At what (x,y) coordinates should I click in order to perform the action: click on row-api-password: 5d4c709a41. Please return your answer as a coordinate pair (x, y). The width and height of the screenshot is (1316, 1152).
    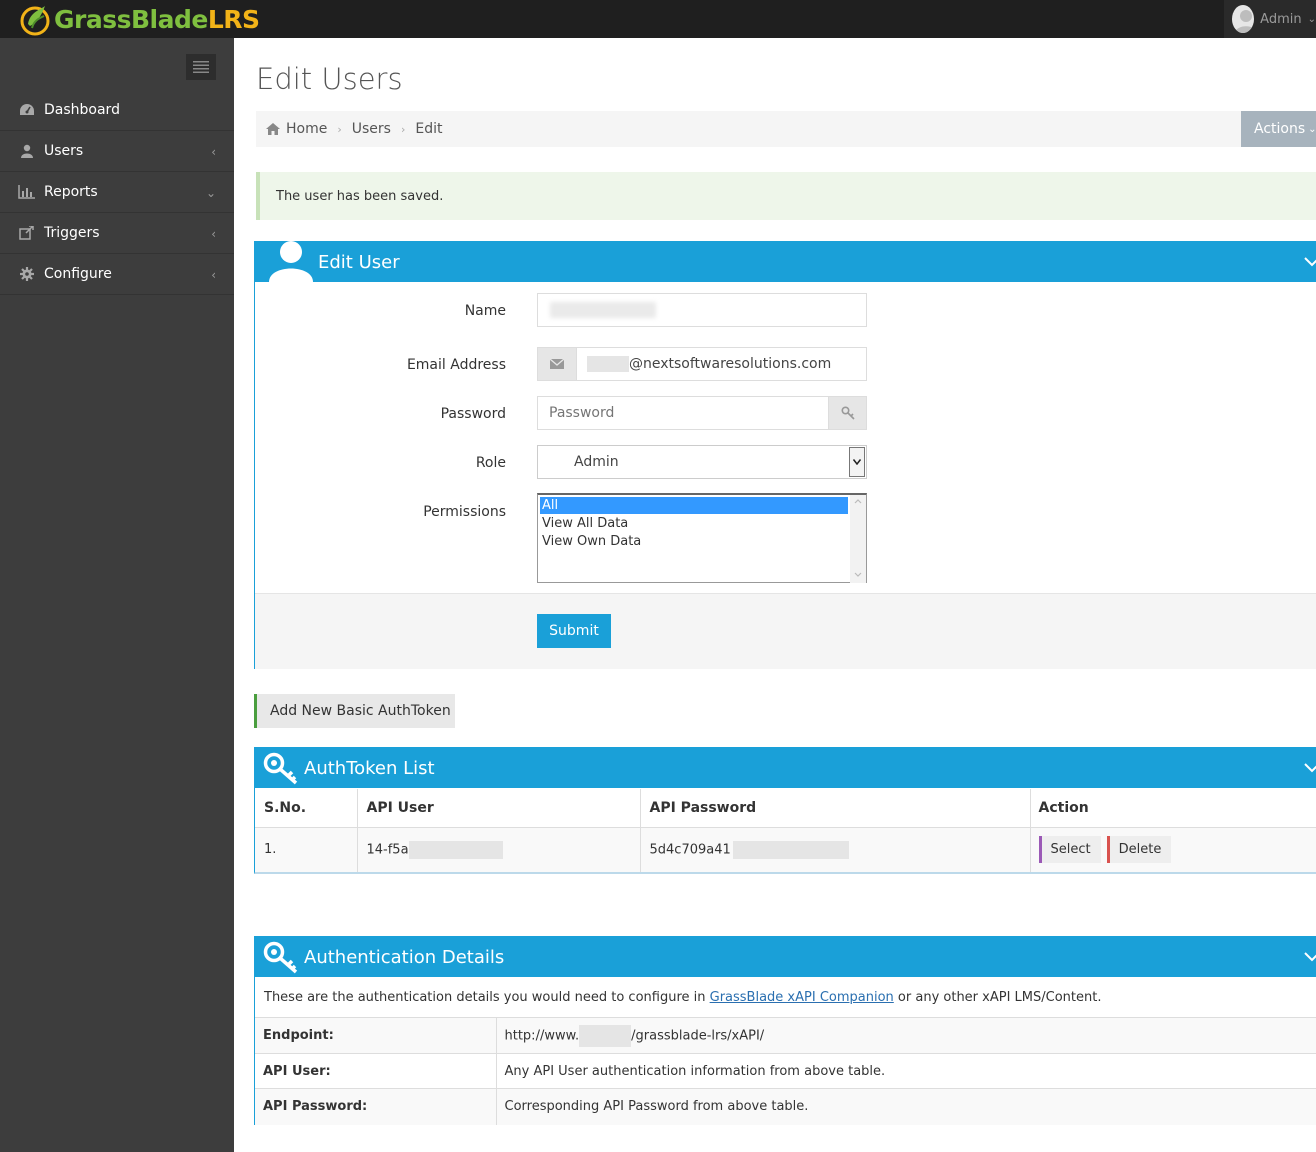
    Looking at the image, I should click on (835, 849).